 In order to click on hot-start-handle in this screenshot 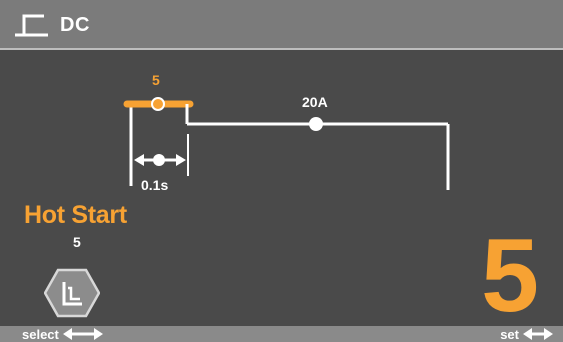, I will do `click(158, 104)`.